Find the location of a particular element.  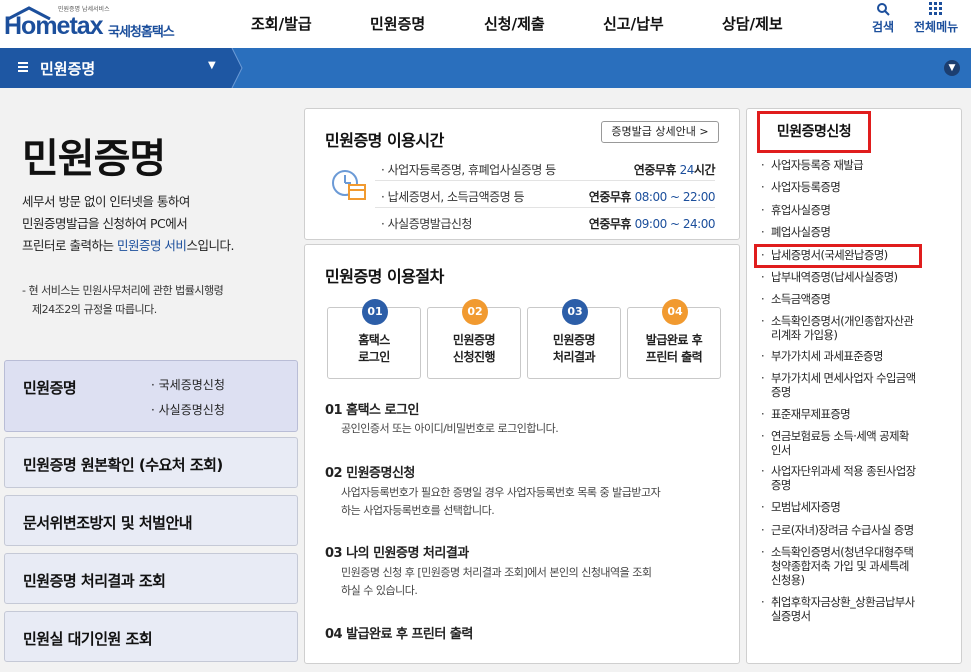

nav-item-consult: 상담/제보 is located at coordinates (752, 23).